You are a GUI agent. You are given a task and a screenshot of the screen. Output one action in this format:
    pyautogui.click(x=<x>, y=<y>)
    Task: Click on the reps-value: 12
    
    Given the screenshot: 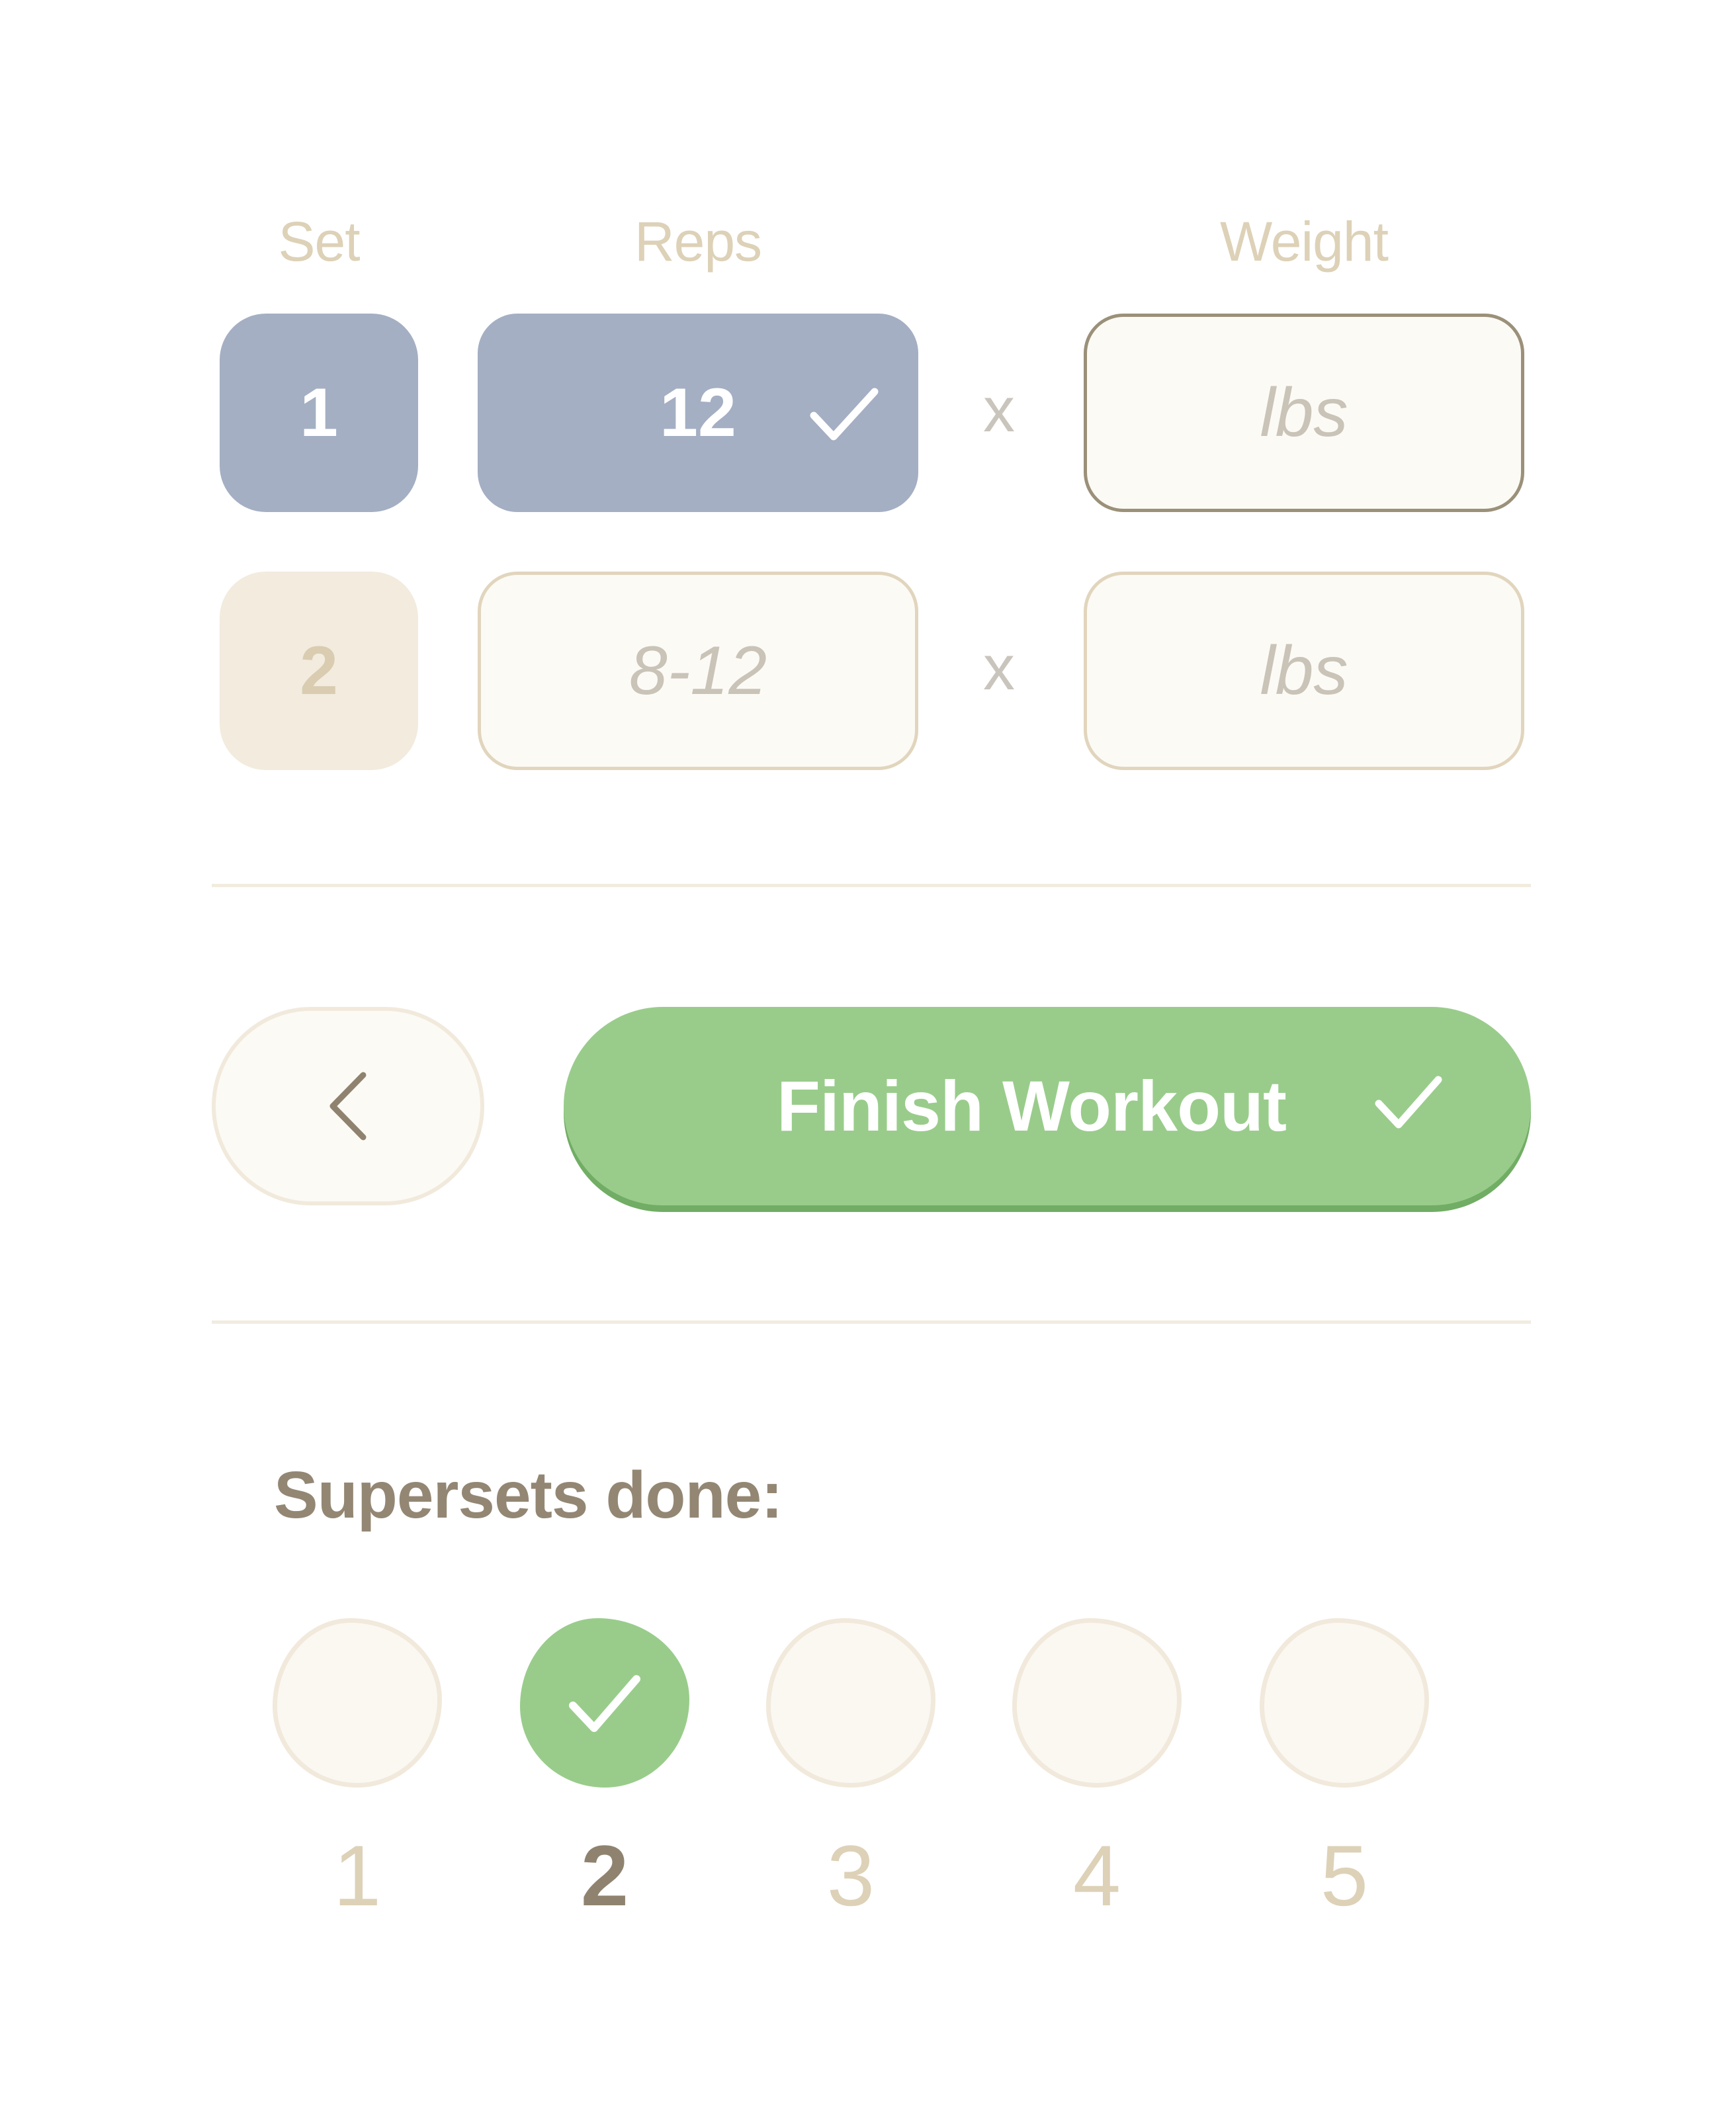 What is the action you would take?
    pyautogui.click(x=698, y=412)
    